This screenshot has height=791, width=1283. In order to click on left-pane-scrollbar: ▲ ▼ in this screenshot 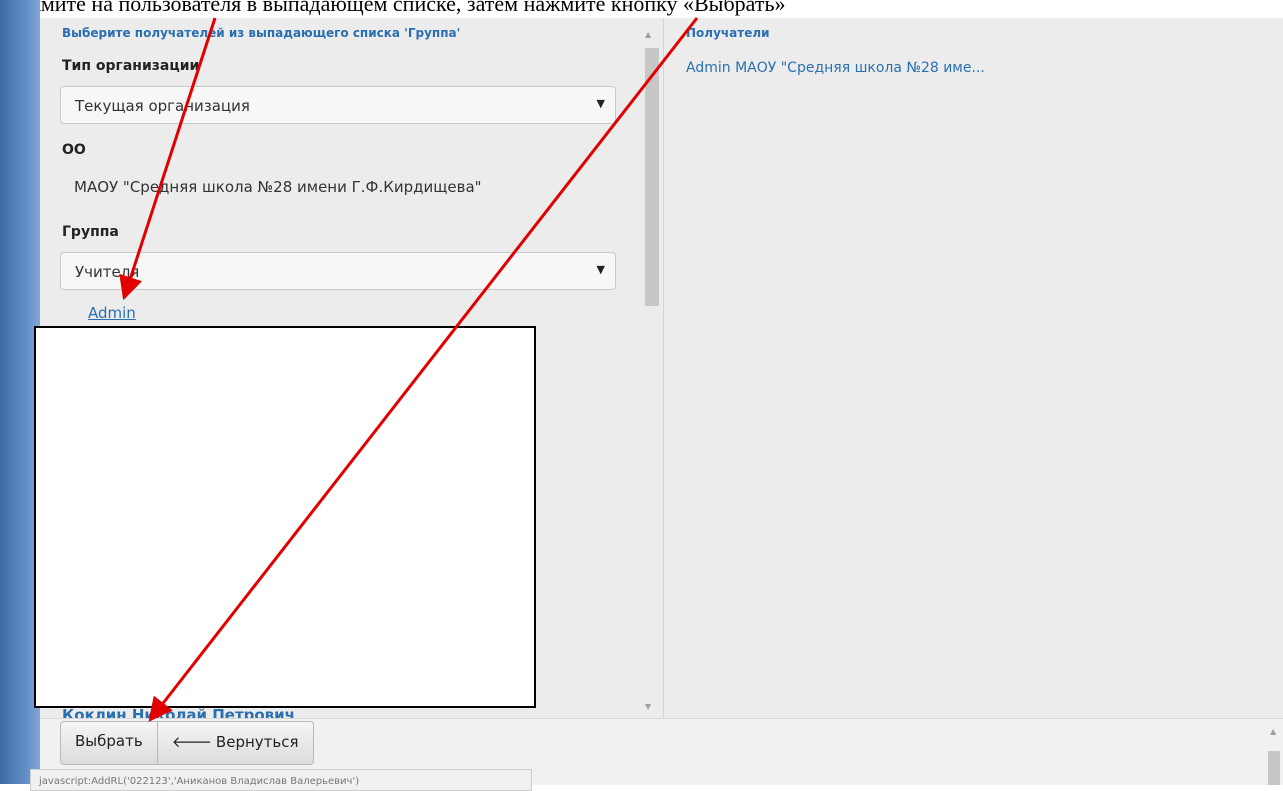, I will do `click(650, 370)`.